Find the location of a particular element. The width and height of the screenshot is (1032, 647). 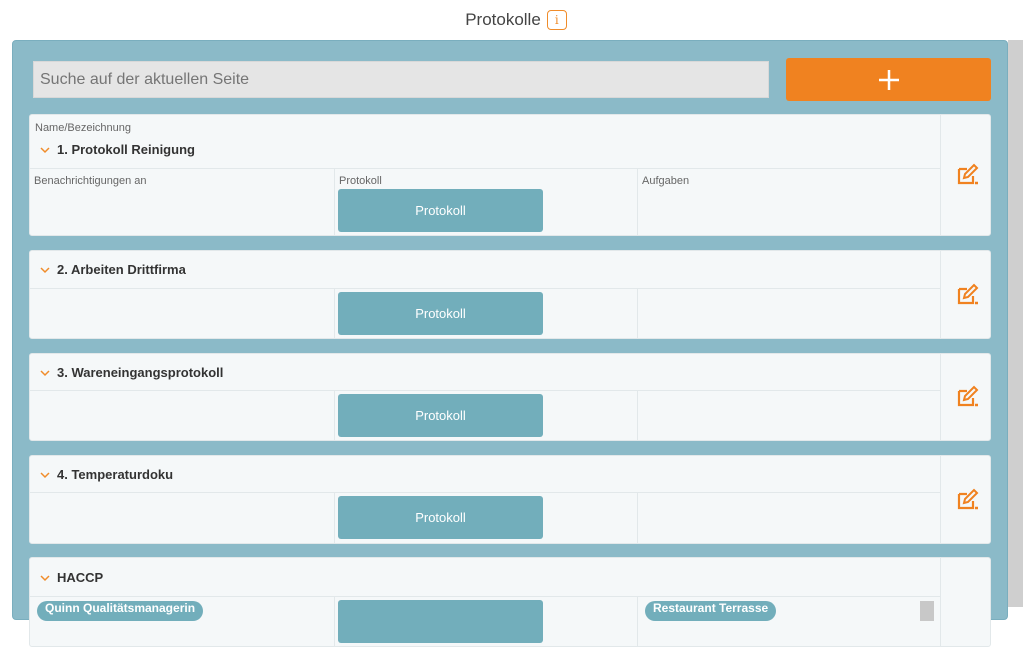

task-badge: Restaurant Terrasse is located at coordinates (711, 611).